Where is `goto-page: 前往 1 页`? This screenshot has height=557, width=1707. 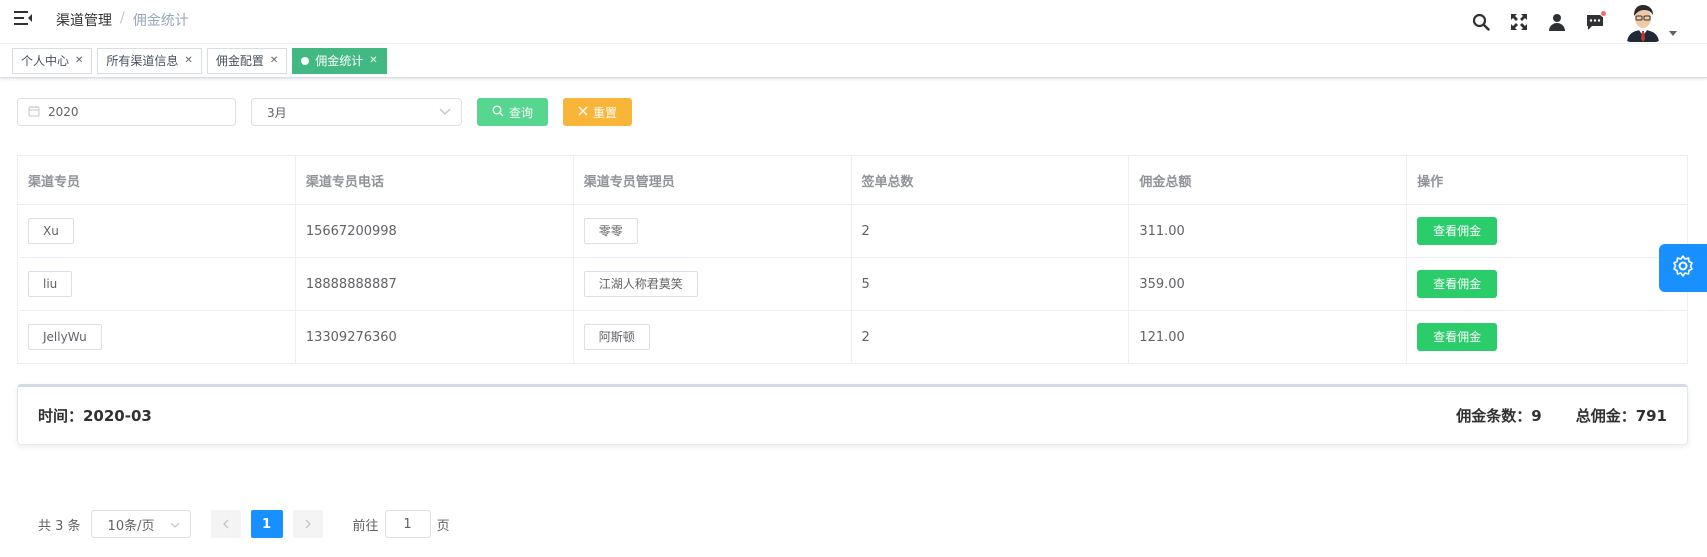 goto-page: 前往 1 页 is located at coordinates (401, 524).